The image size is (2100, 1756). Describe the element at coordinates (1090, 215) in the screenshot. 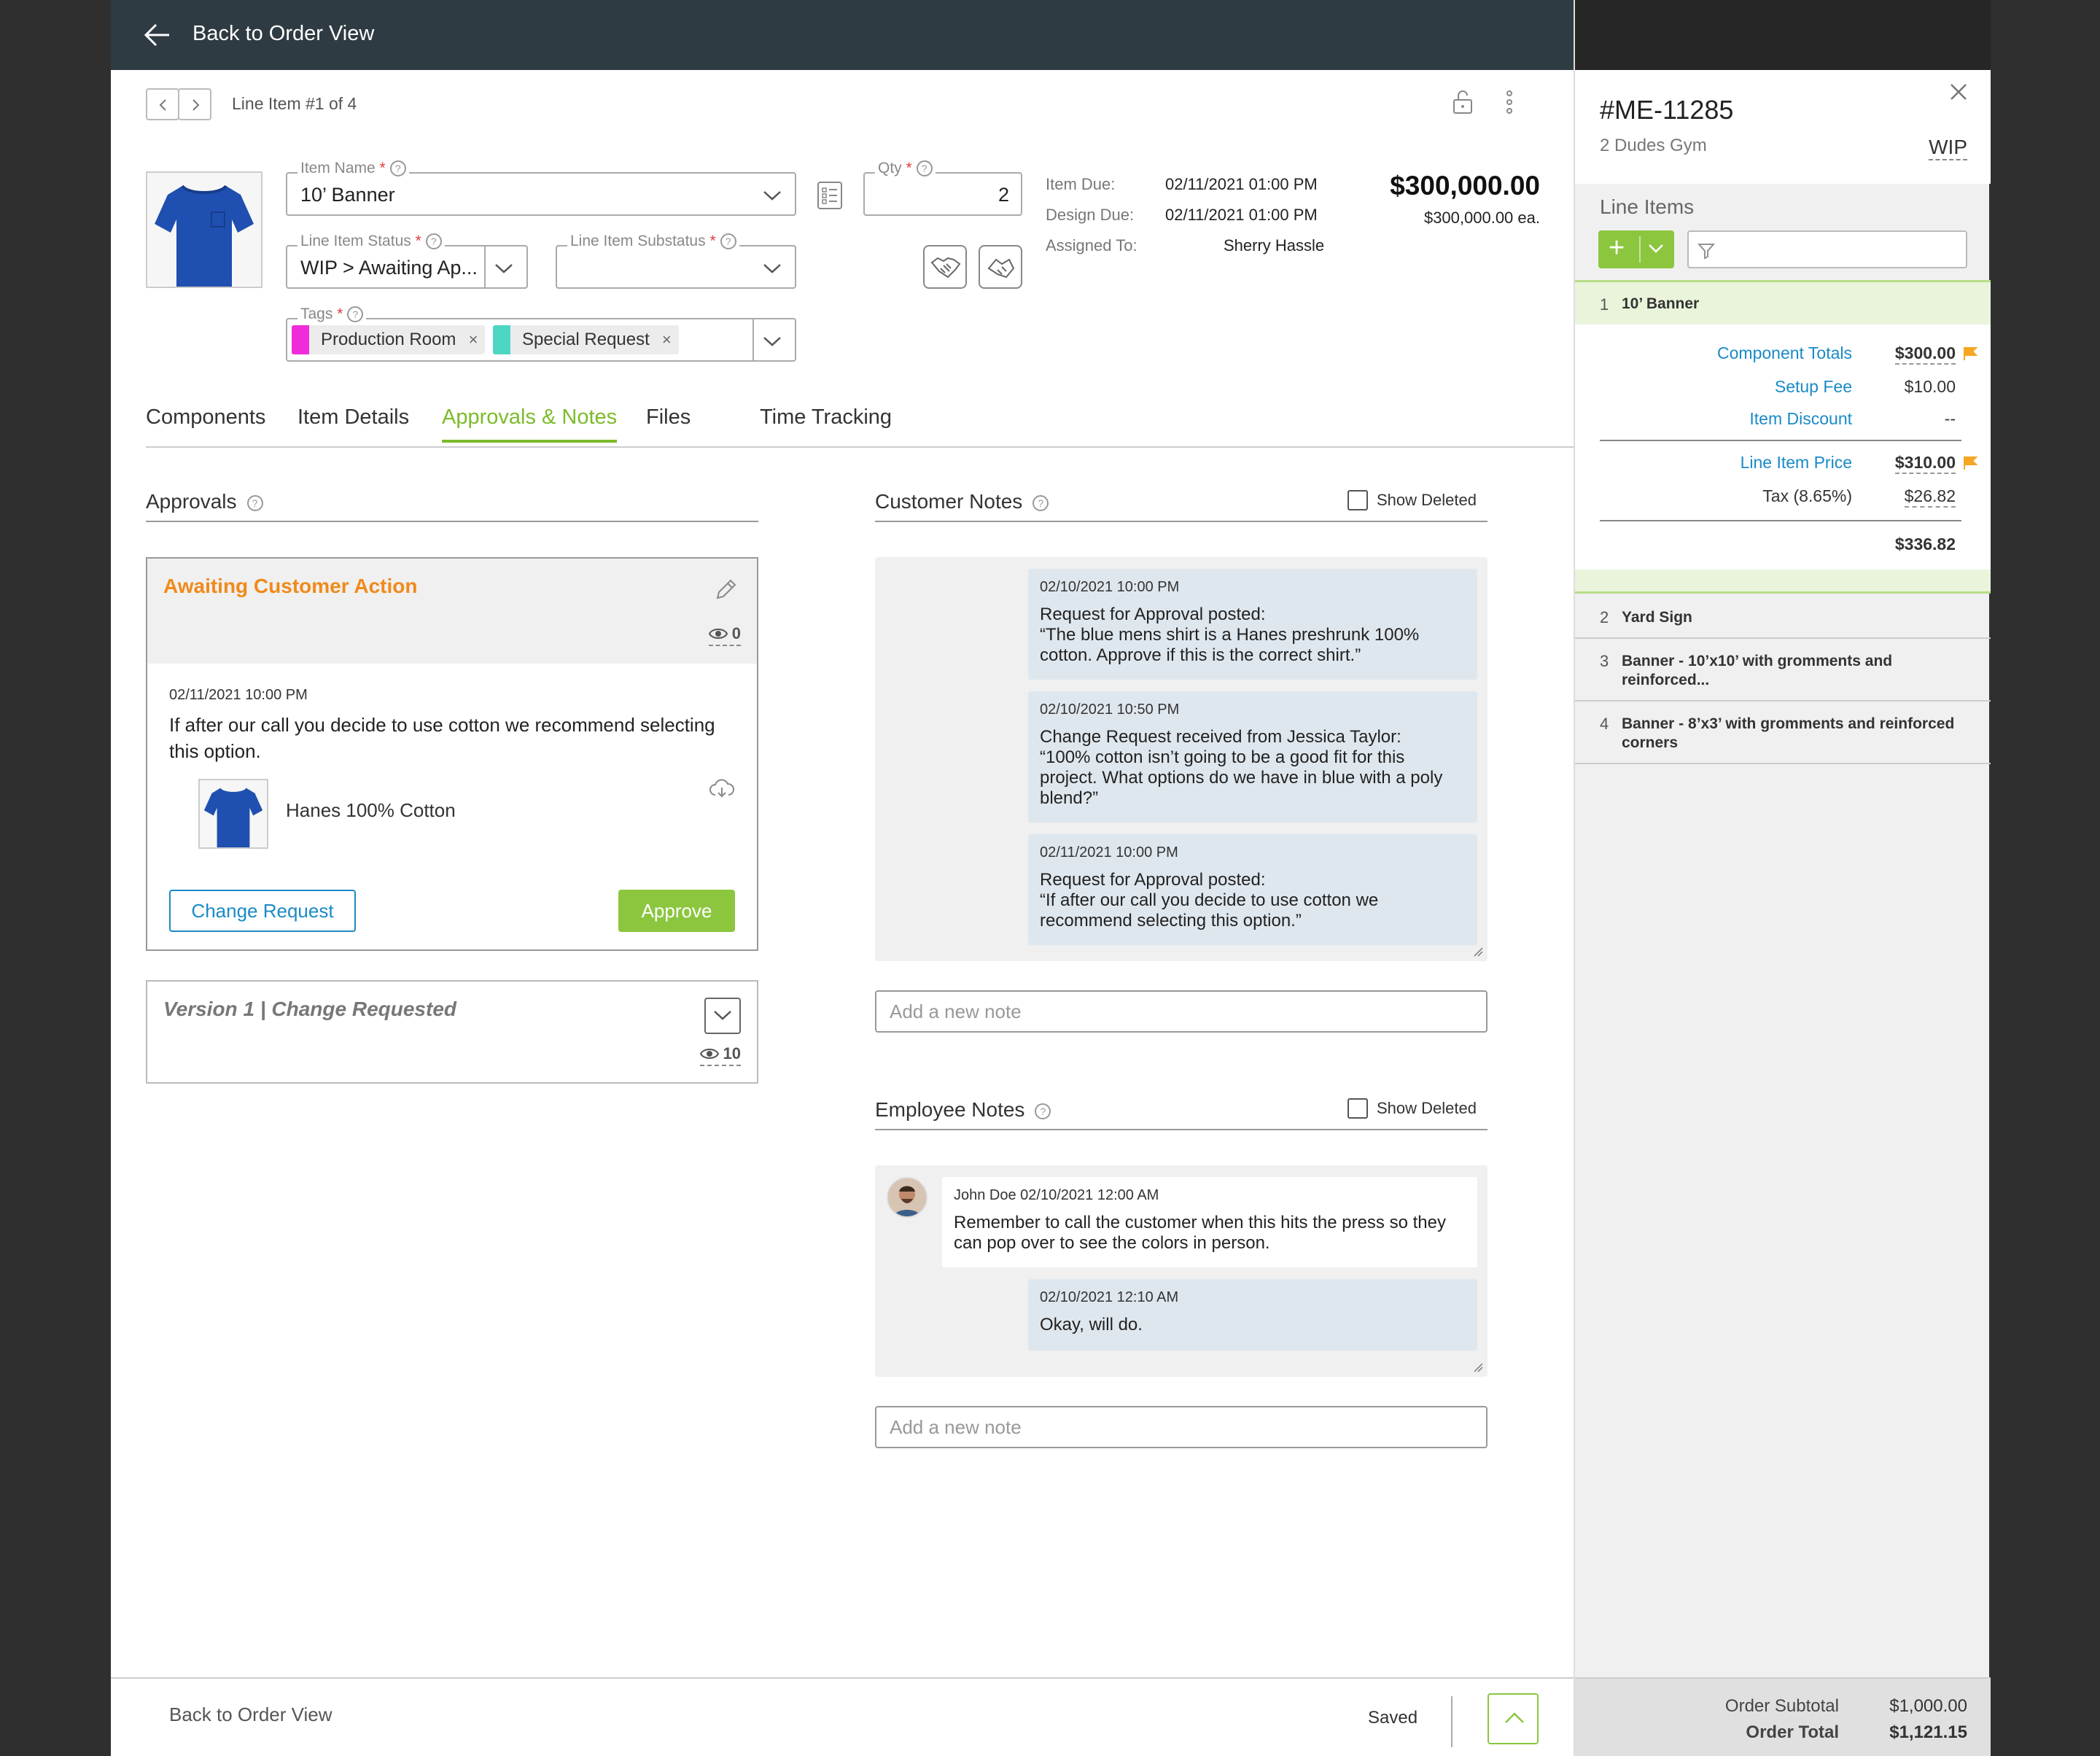

I see `design-due-label: Design Due:` at that location.